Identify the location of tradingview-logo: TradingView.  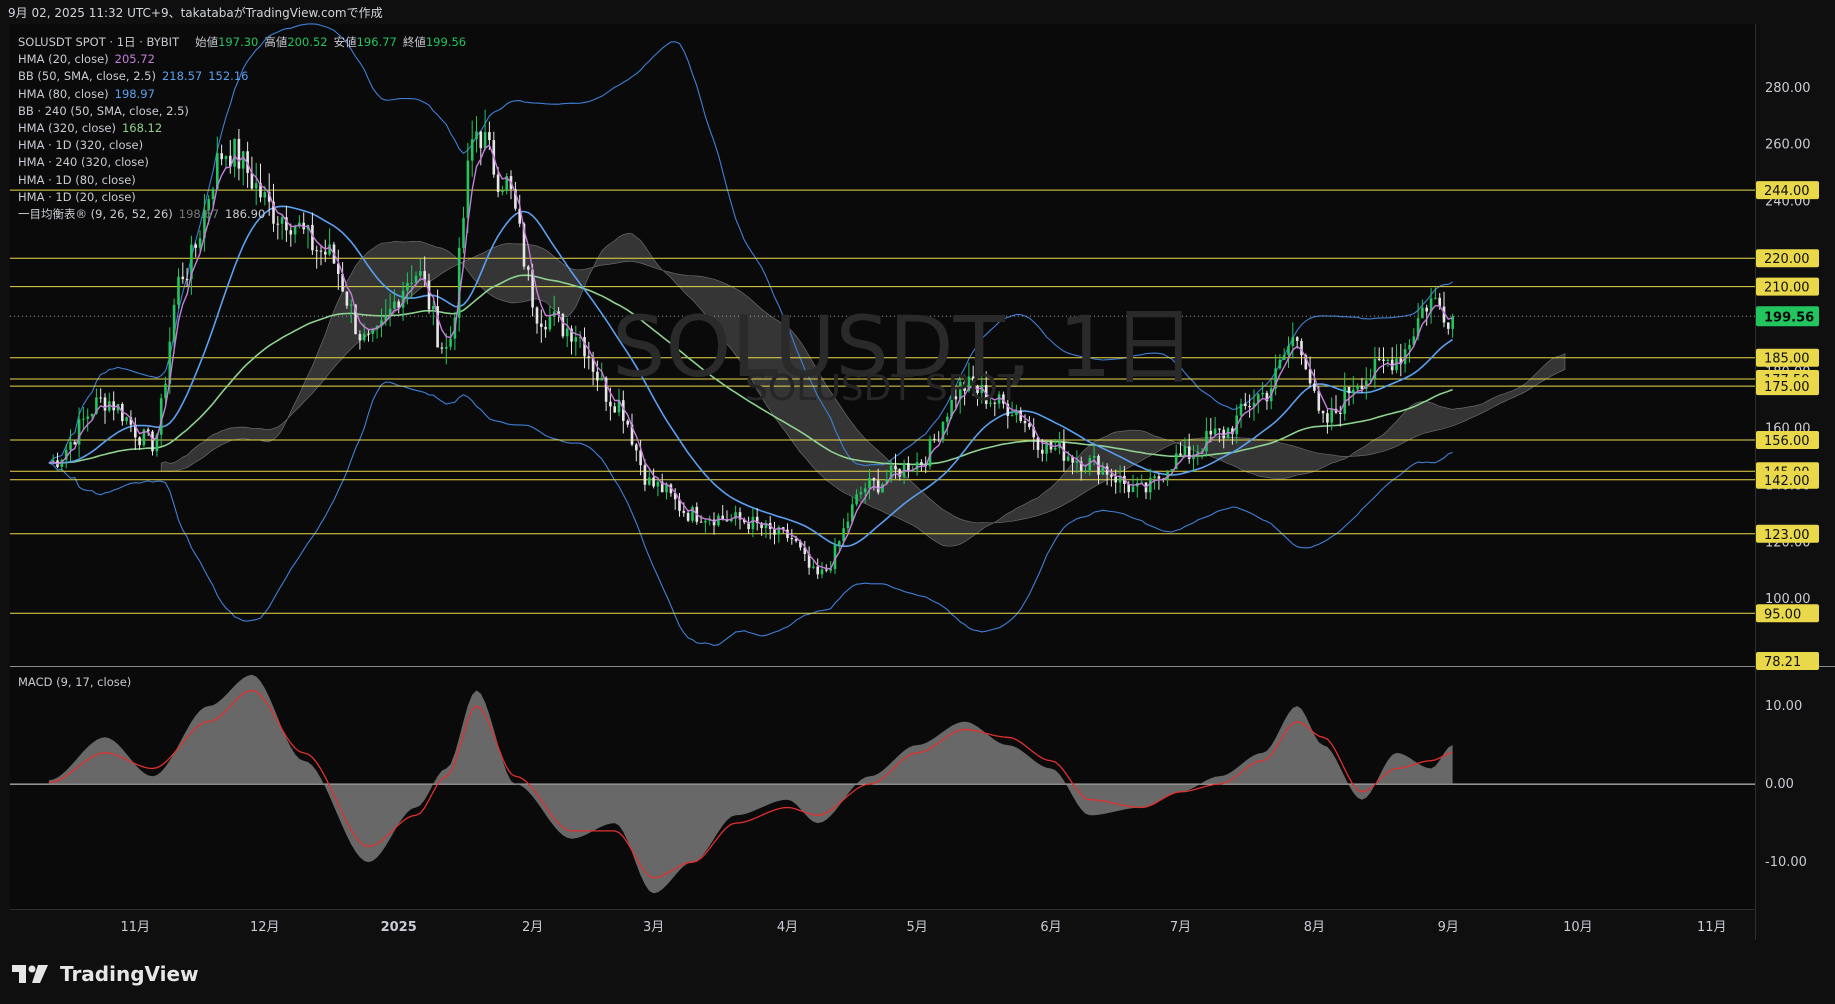
(105, 974).